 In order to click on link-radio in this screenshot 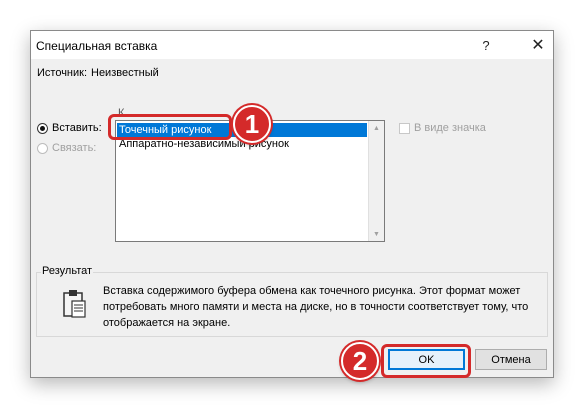, I will do `click(42, 148)`.